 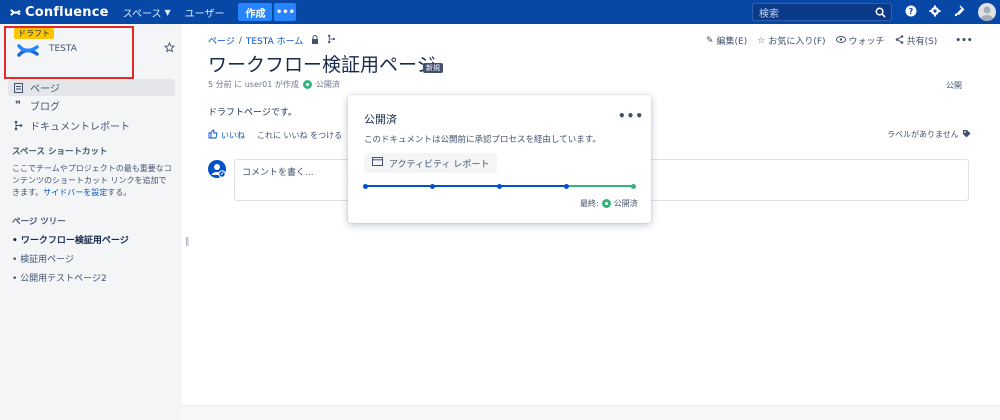 What do you see at coordinates (465, 186) in the screenshot?
I see `progress-line` at bounding box center [465, 186].